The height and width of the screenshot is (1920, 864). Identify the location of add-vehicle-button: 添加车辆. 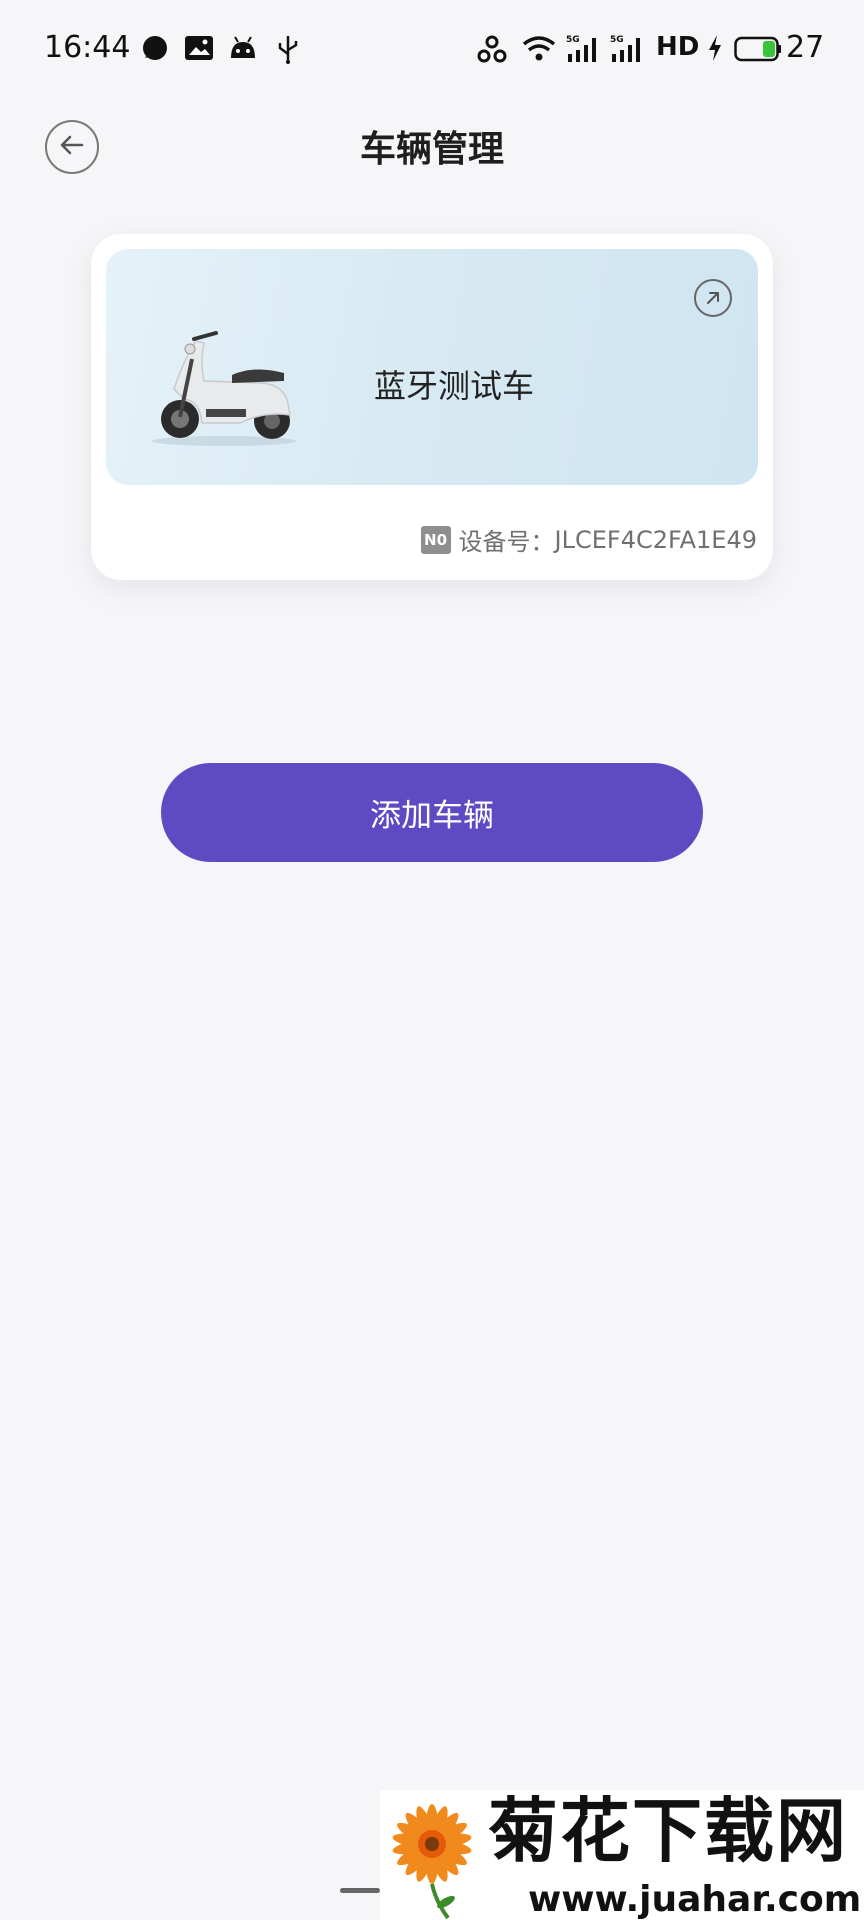
(432, 812).